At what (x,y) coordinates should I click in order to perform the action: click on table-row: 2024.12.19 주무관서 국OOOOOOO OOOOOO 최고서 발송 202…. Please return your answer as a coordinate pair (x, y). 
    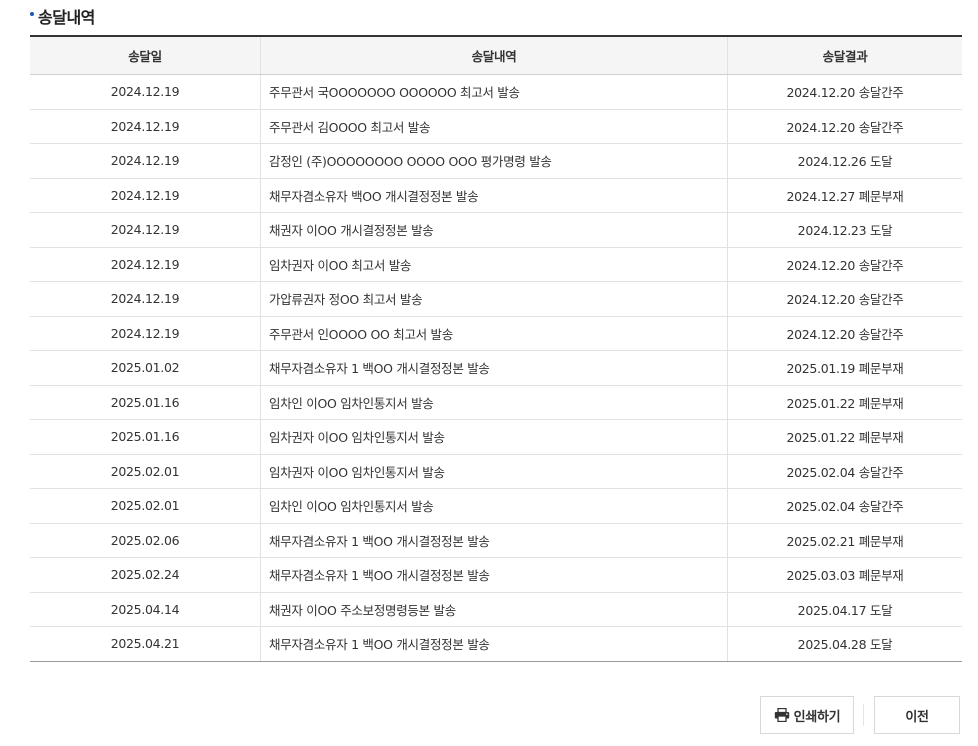
    Looking at the image, I should click on (496, 92).